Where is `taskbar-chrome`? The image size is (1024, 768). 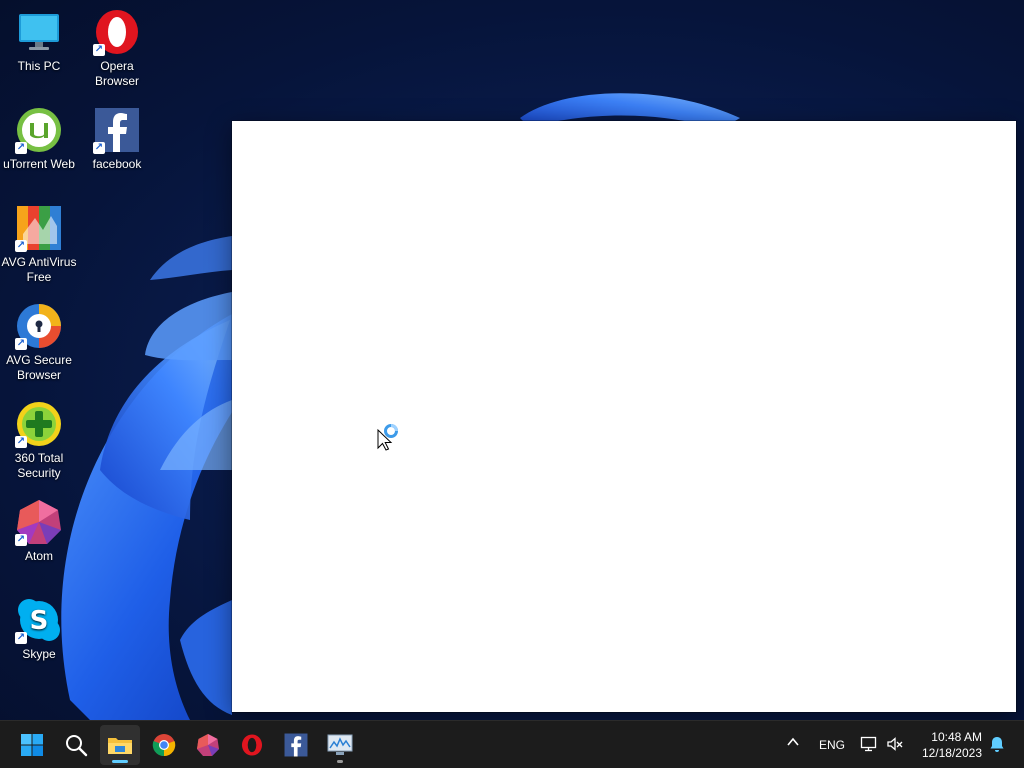
taskbar-chrome is located at coordinates (164, 745).